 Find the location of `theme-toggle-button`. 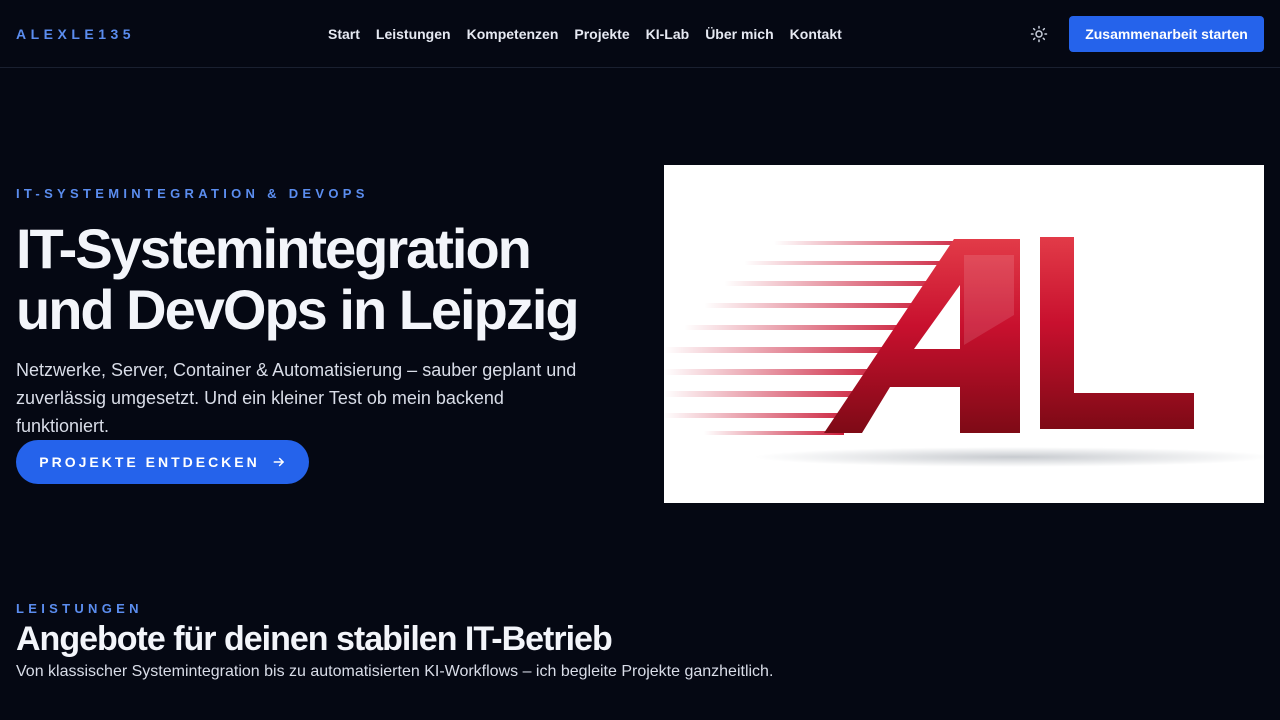

theme-toggle-button is located at coordinates (1039, 34).